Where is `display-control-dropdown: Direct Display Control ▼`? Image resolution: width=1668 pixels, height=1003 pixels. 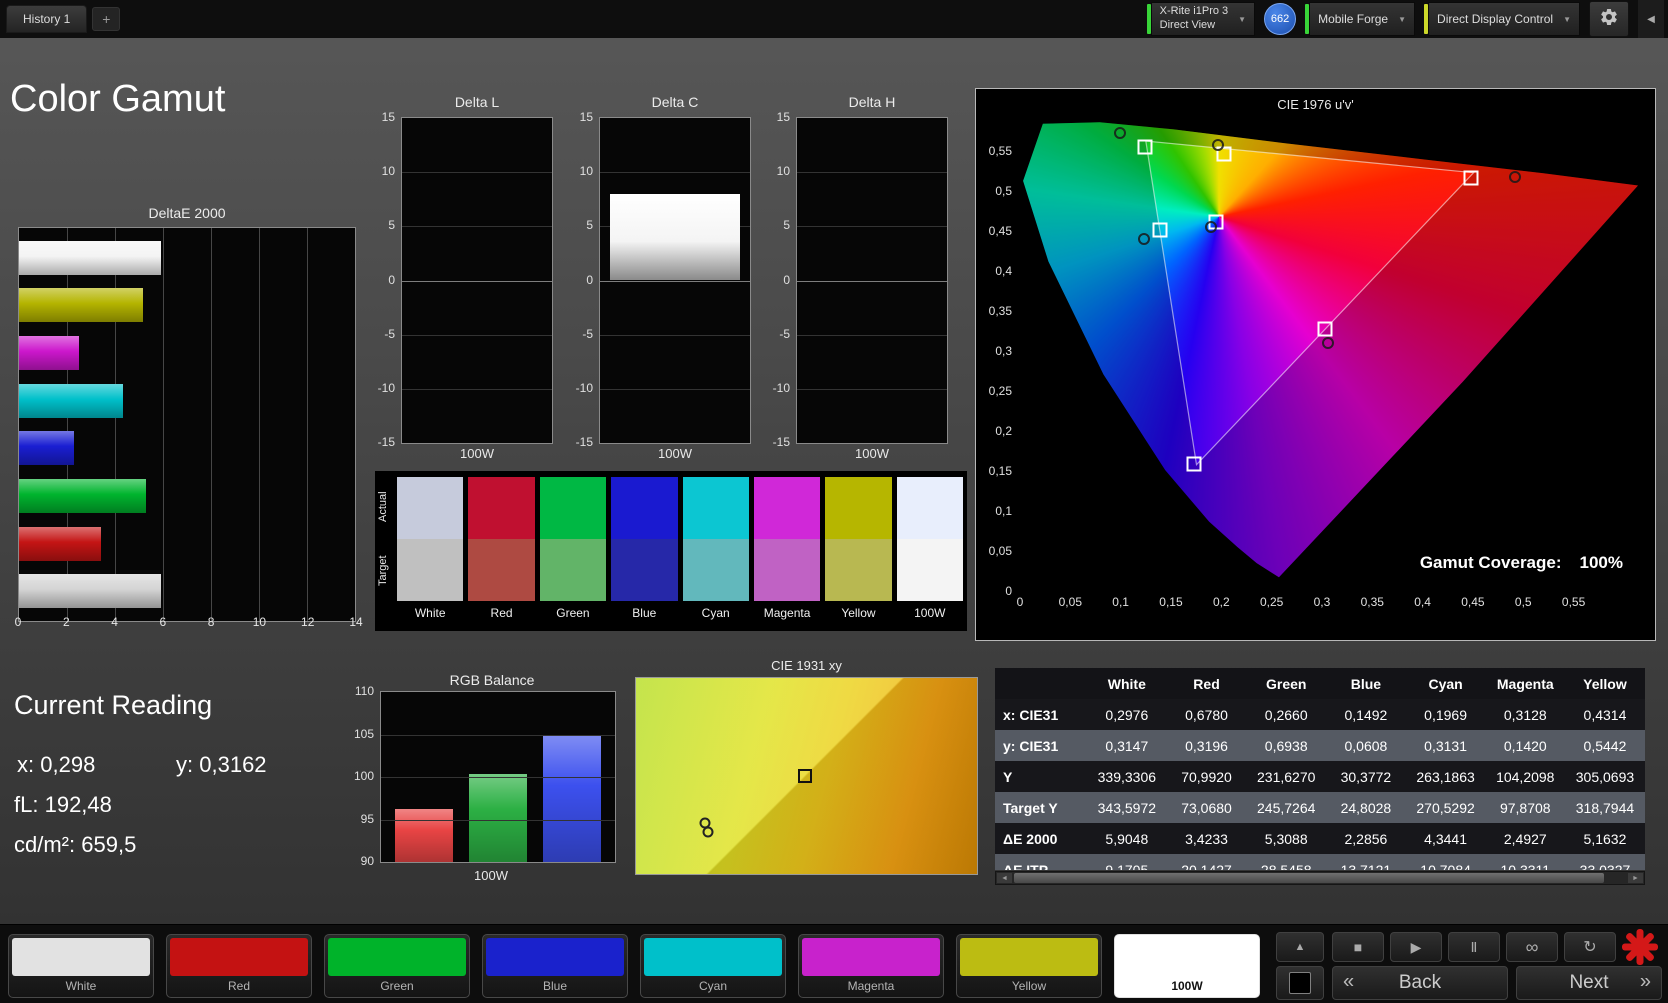 display-control-dropdown: Direct Display Control ▼ is located at coordinates (1504, 19).